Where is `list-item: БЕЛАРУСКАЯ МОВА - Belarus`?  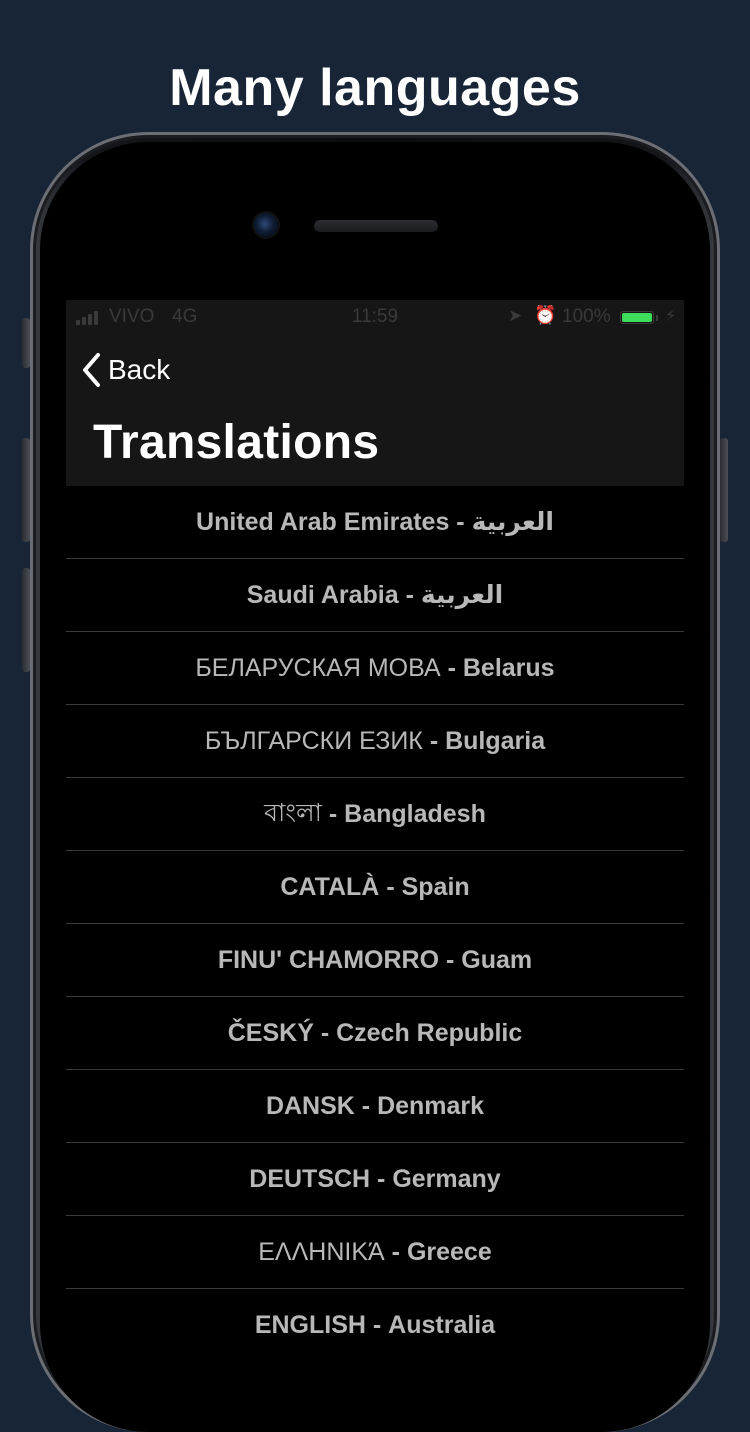
list-item: БЕЛАРУСКАЯ МОВА - Belarus is located at coordinates (375, 668).